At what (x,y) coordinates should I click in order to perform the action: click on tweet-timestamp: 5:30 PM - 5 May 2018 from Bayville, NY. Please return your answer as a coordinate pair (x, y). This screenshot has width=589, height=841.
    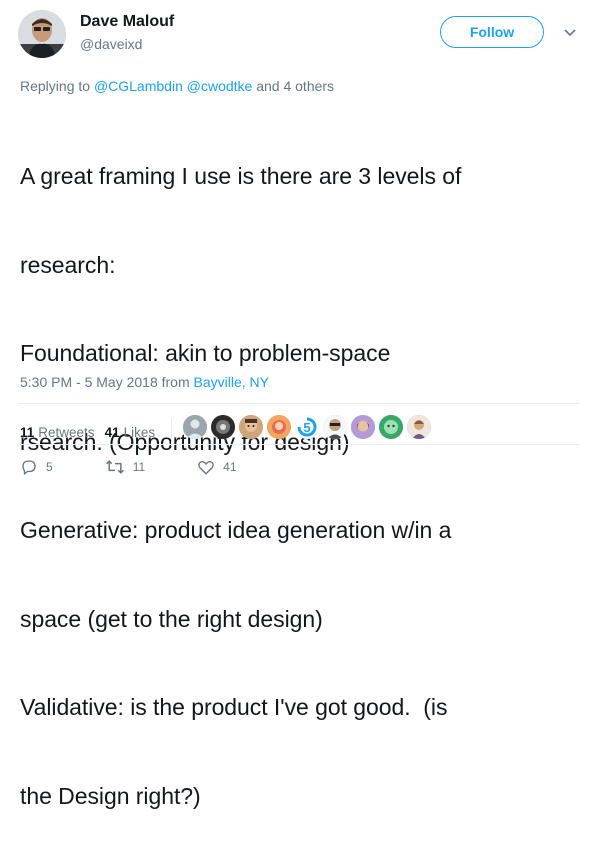
    Looking at the image, I should click on (144, 382).